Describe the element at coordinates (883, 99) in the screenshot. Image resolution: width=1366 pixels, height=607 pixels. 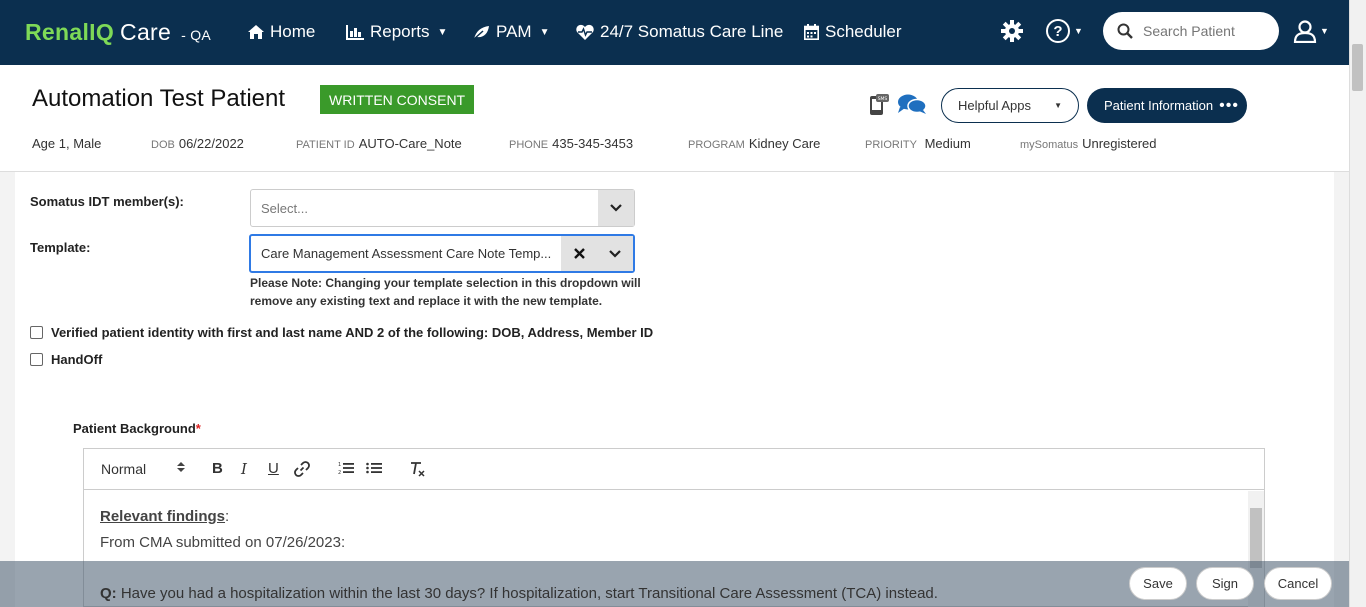
I see `svg-text: SMS` at that location.